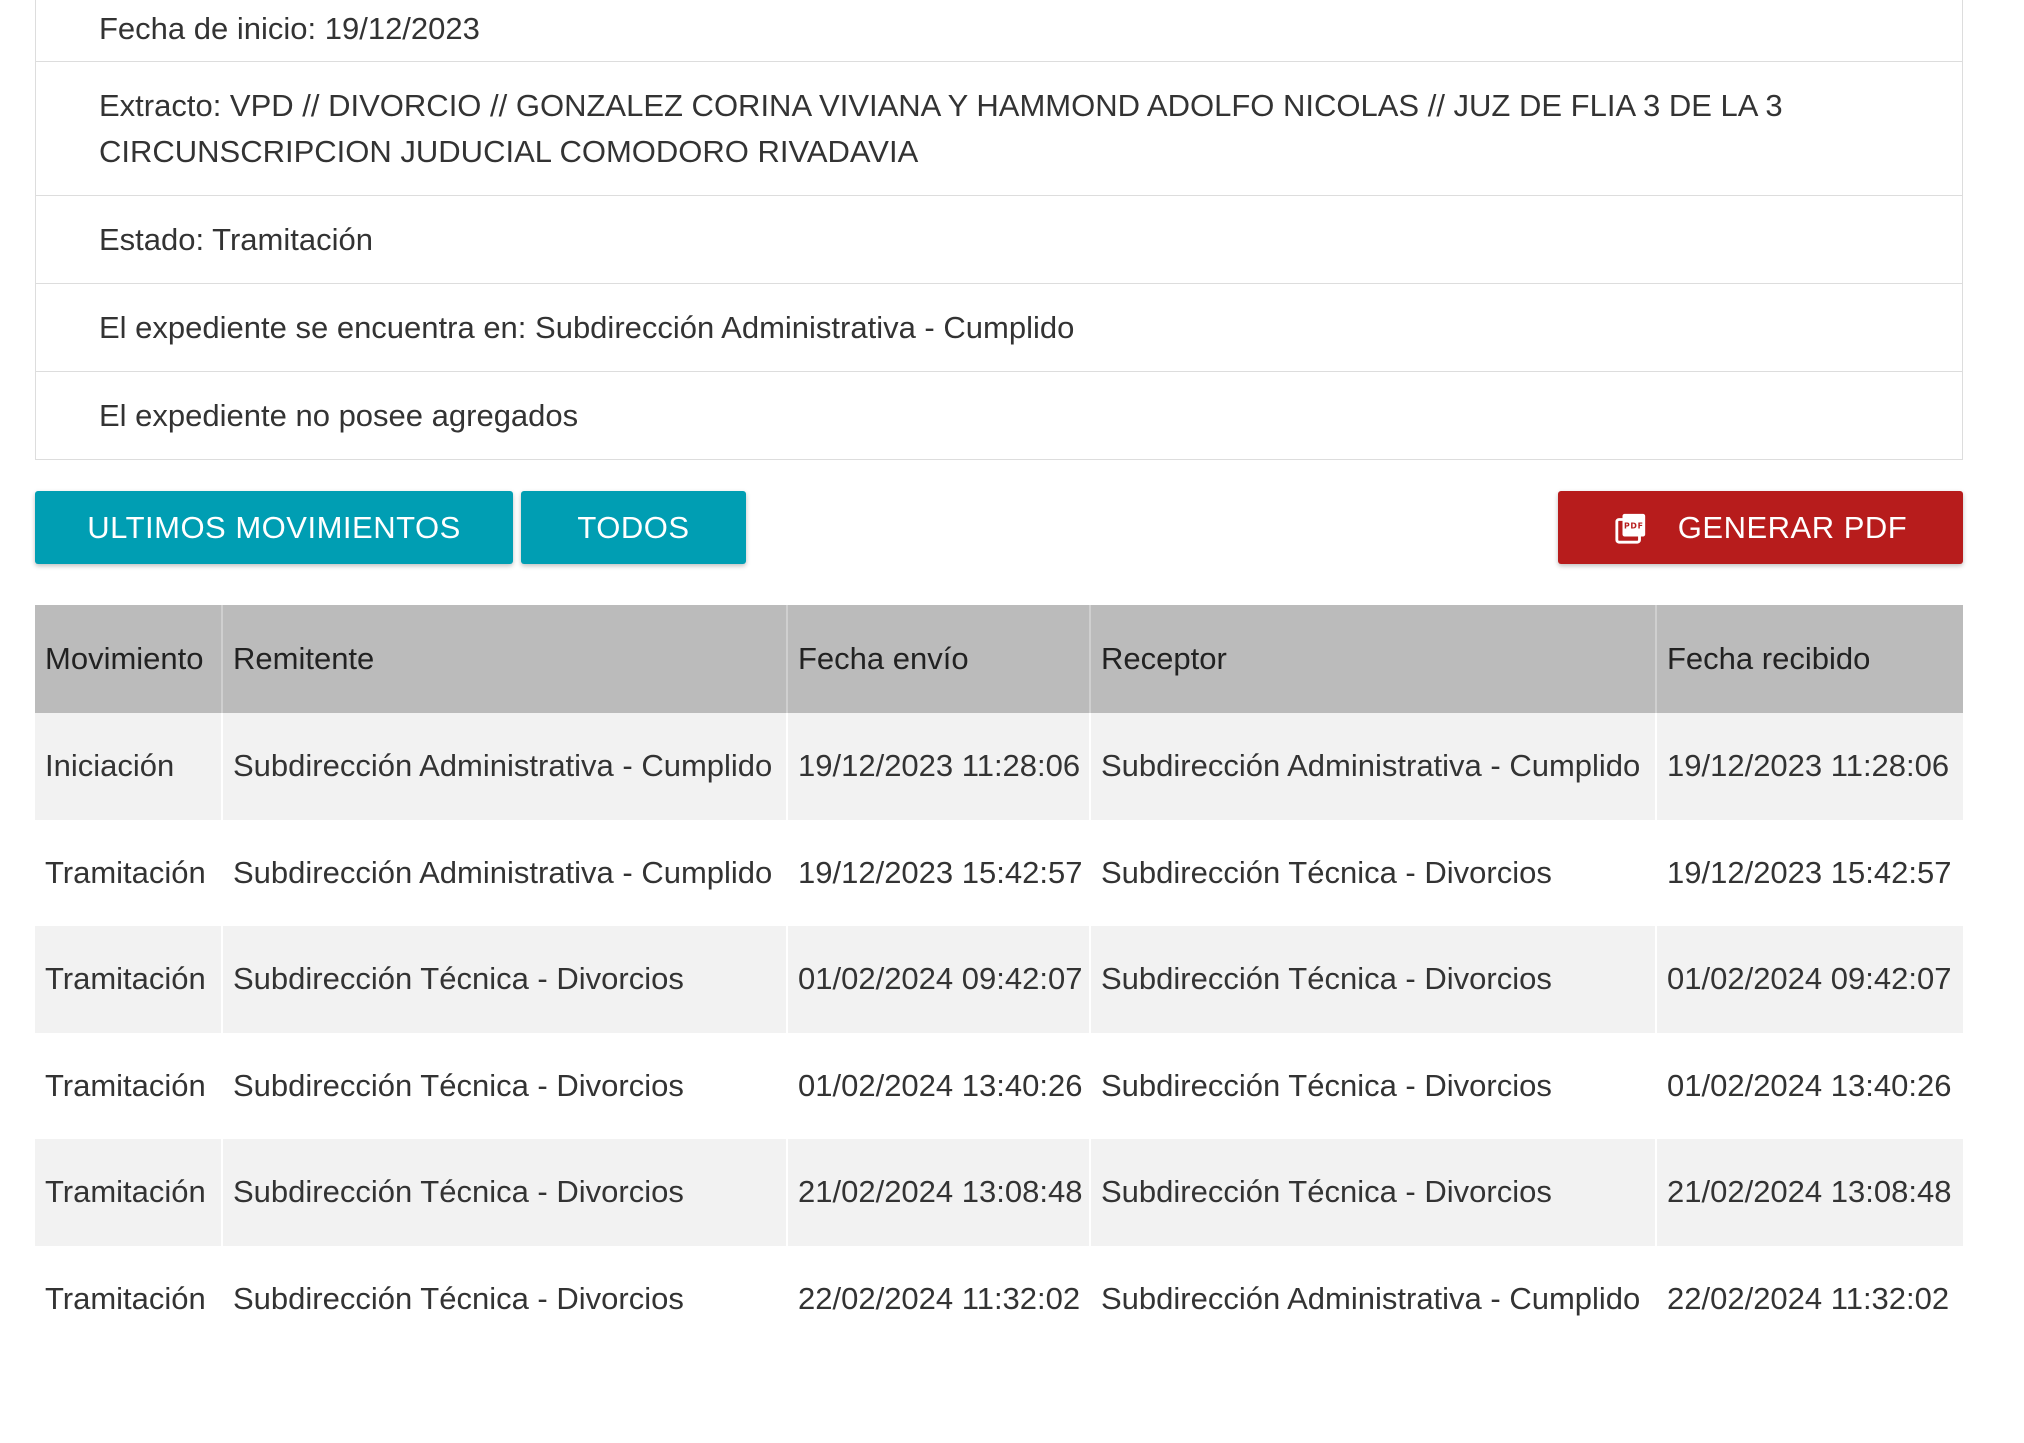  I want to click on cell-fecha-recibido: 19/12/2023 11:28:06, so click(1809, 766).